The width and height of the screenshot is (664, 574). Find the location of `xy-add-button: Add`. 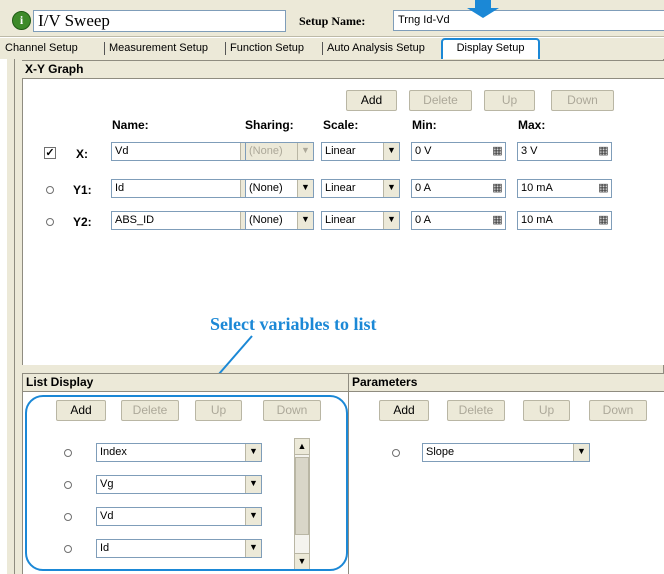

xy-add-button: Add is located at coordinates (371, 100).